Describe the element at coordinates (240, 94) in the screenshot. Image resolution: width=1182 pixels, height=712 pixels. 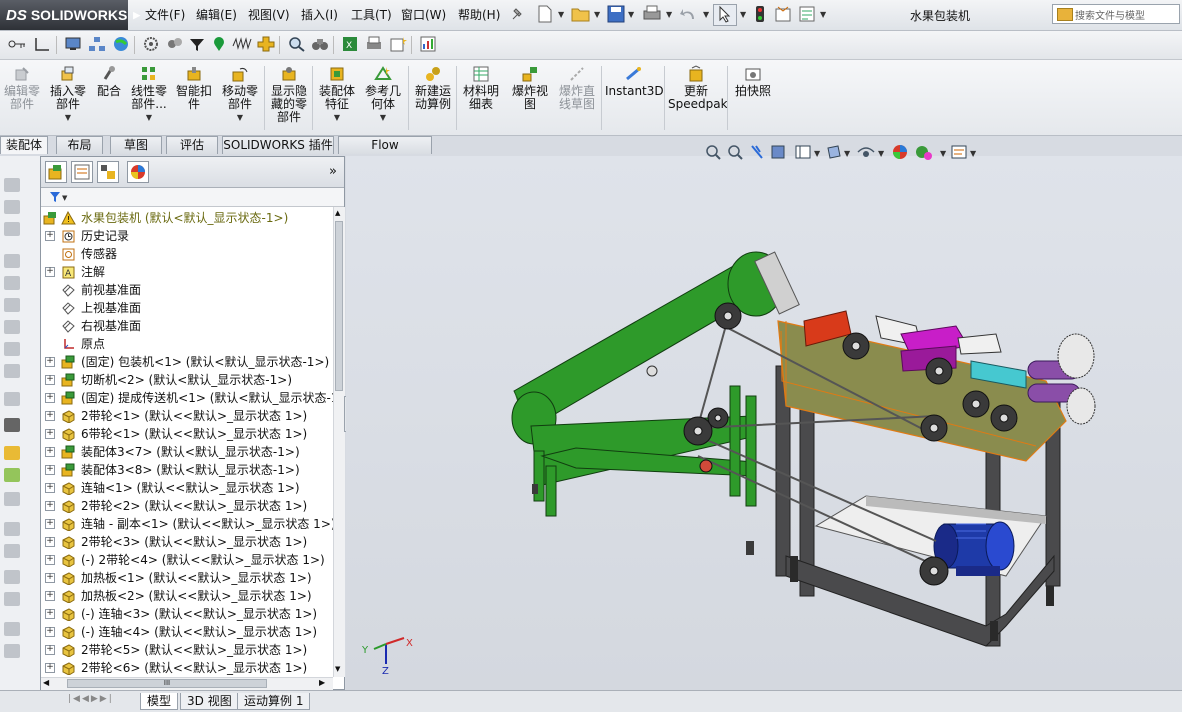
I see `move-component-button: 移动零 部件 ▼` at that location.